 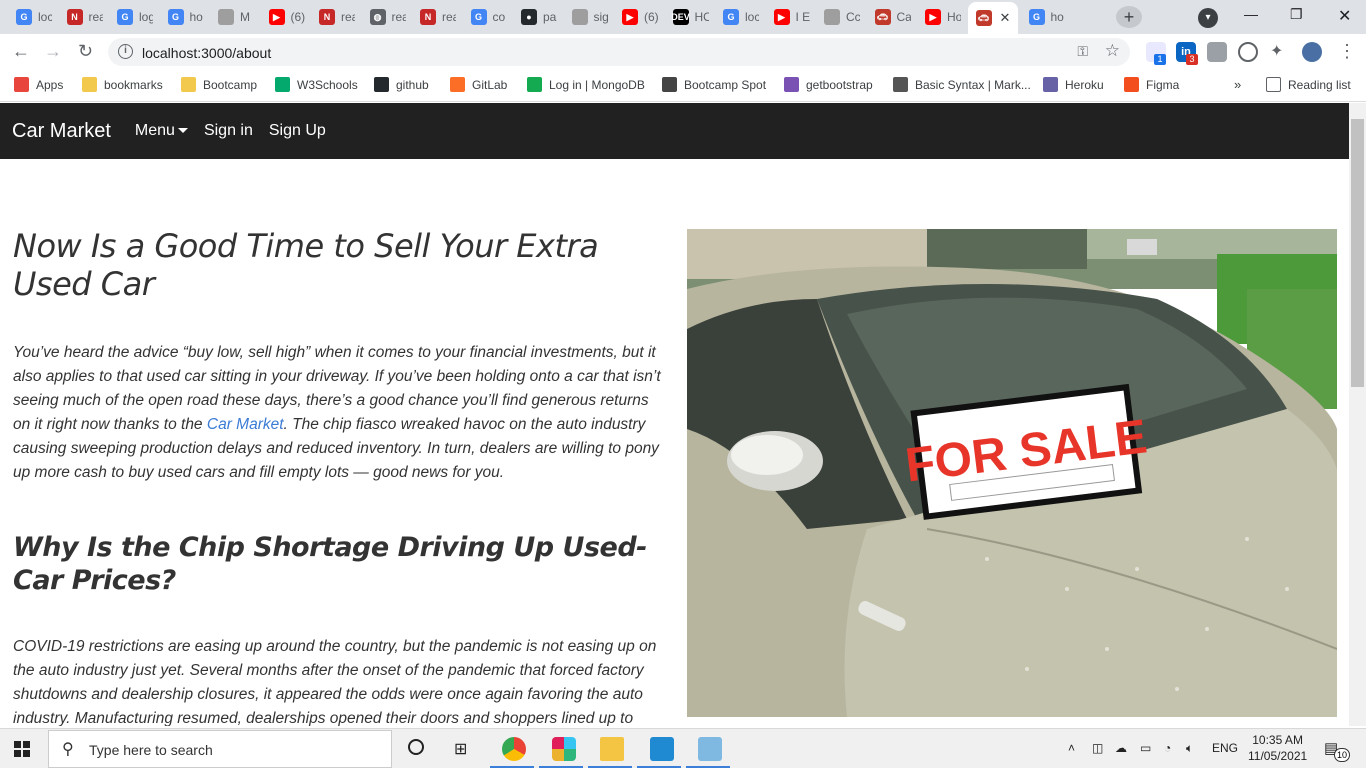 I want to click on taskbar-search-box: ⚲ Type here to search, so click(x=220, y=749).